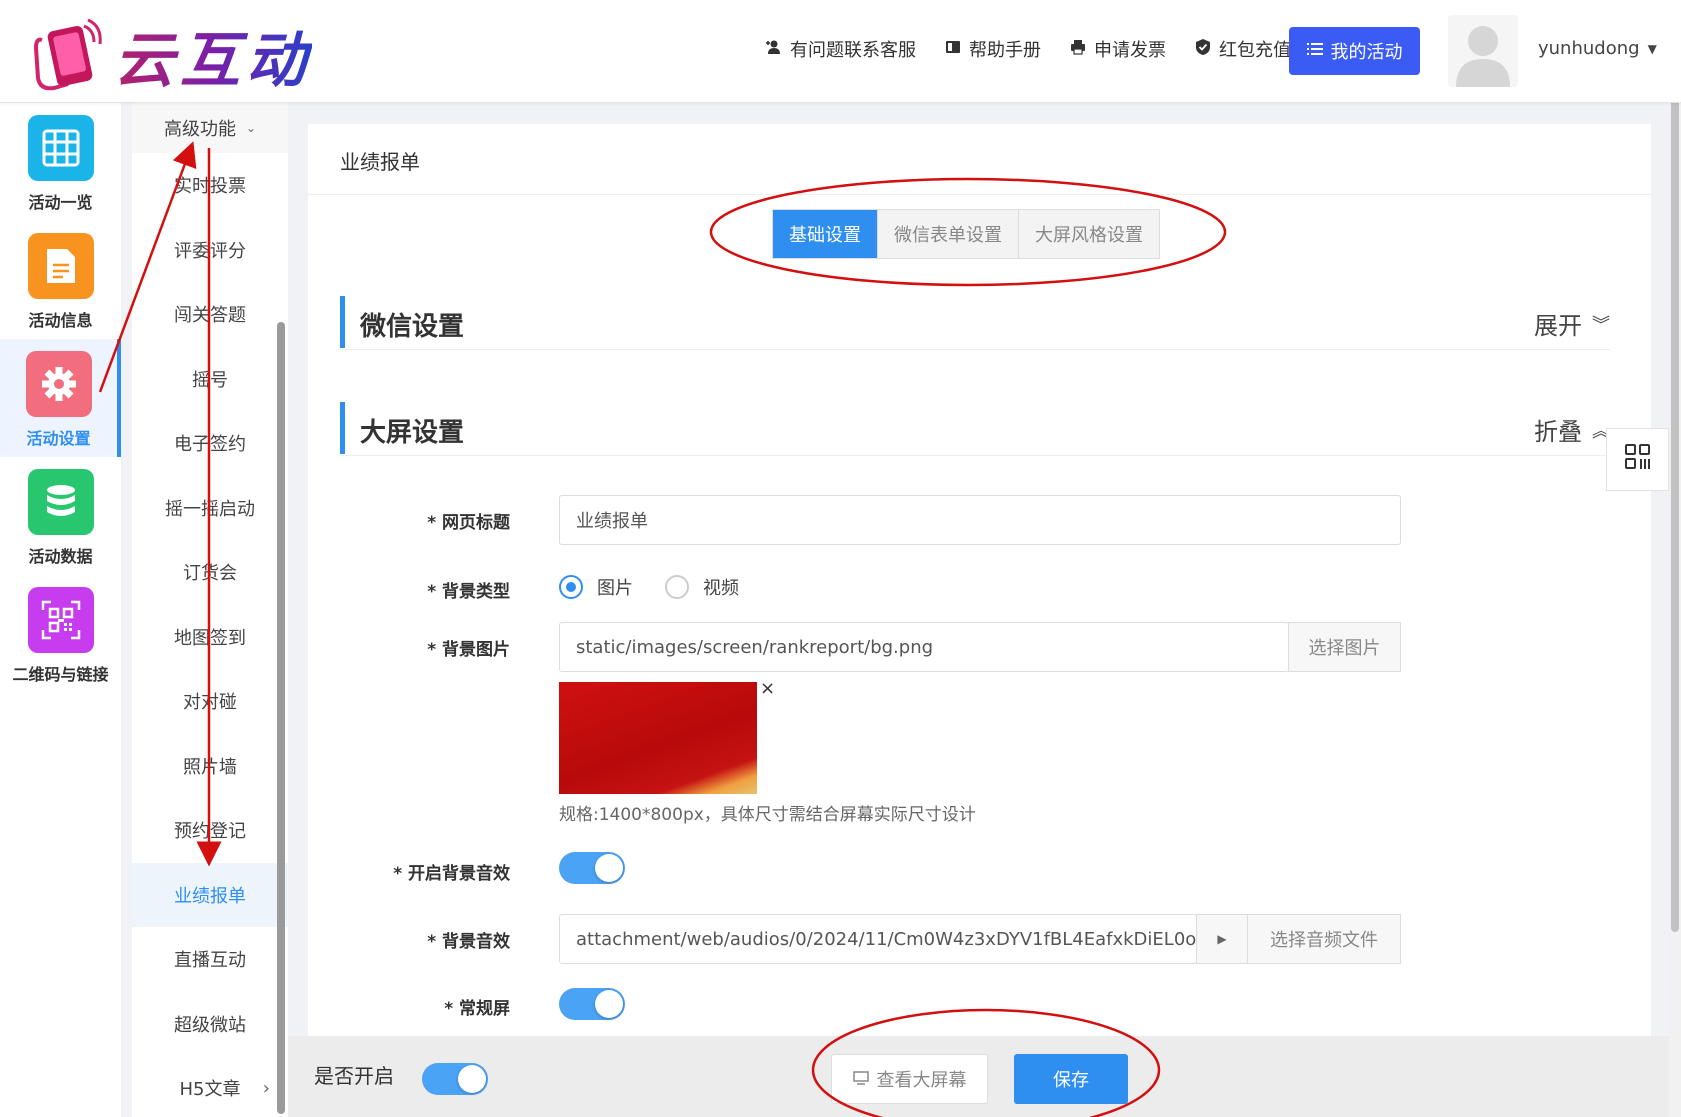 Image resolution: width=1681 pixels, height=1117 pixels. What do you see at coordinates (60, 556) in the screenshot?
I see `sidebar-label-activity-data: 活动数据` at bounding box center [60, 556].